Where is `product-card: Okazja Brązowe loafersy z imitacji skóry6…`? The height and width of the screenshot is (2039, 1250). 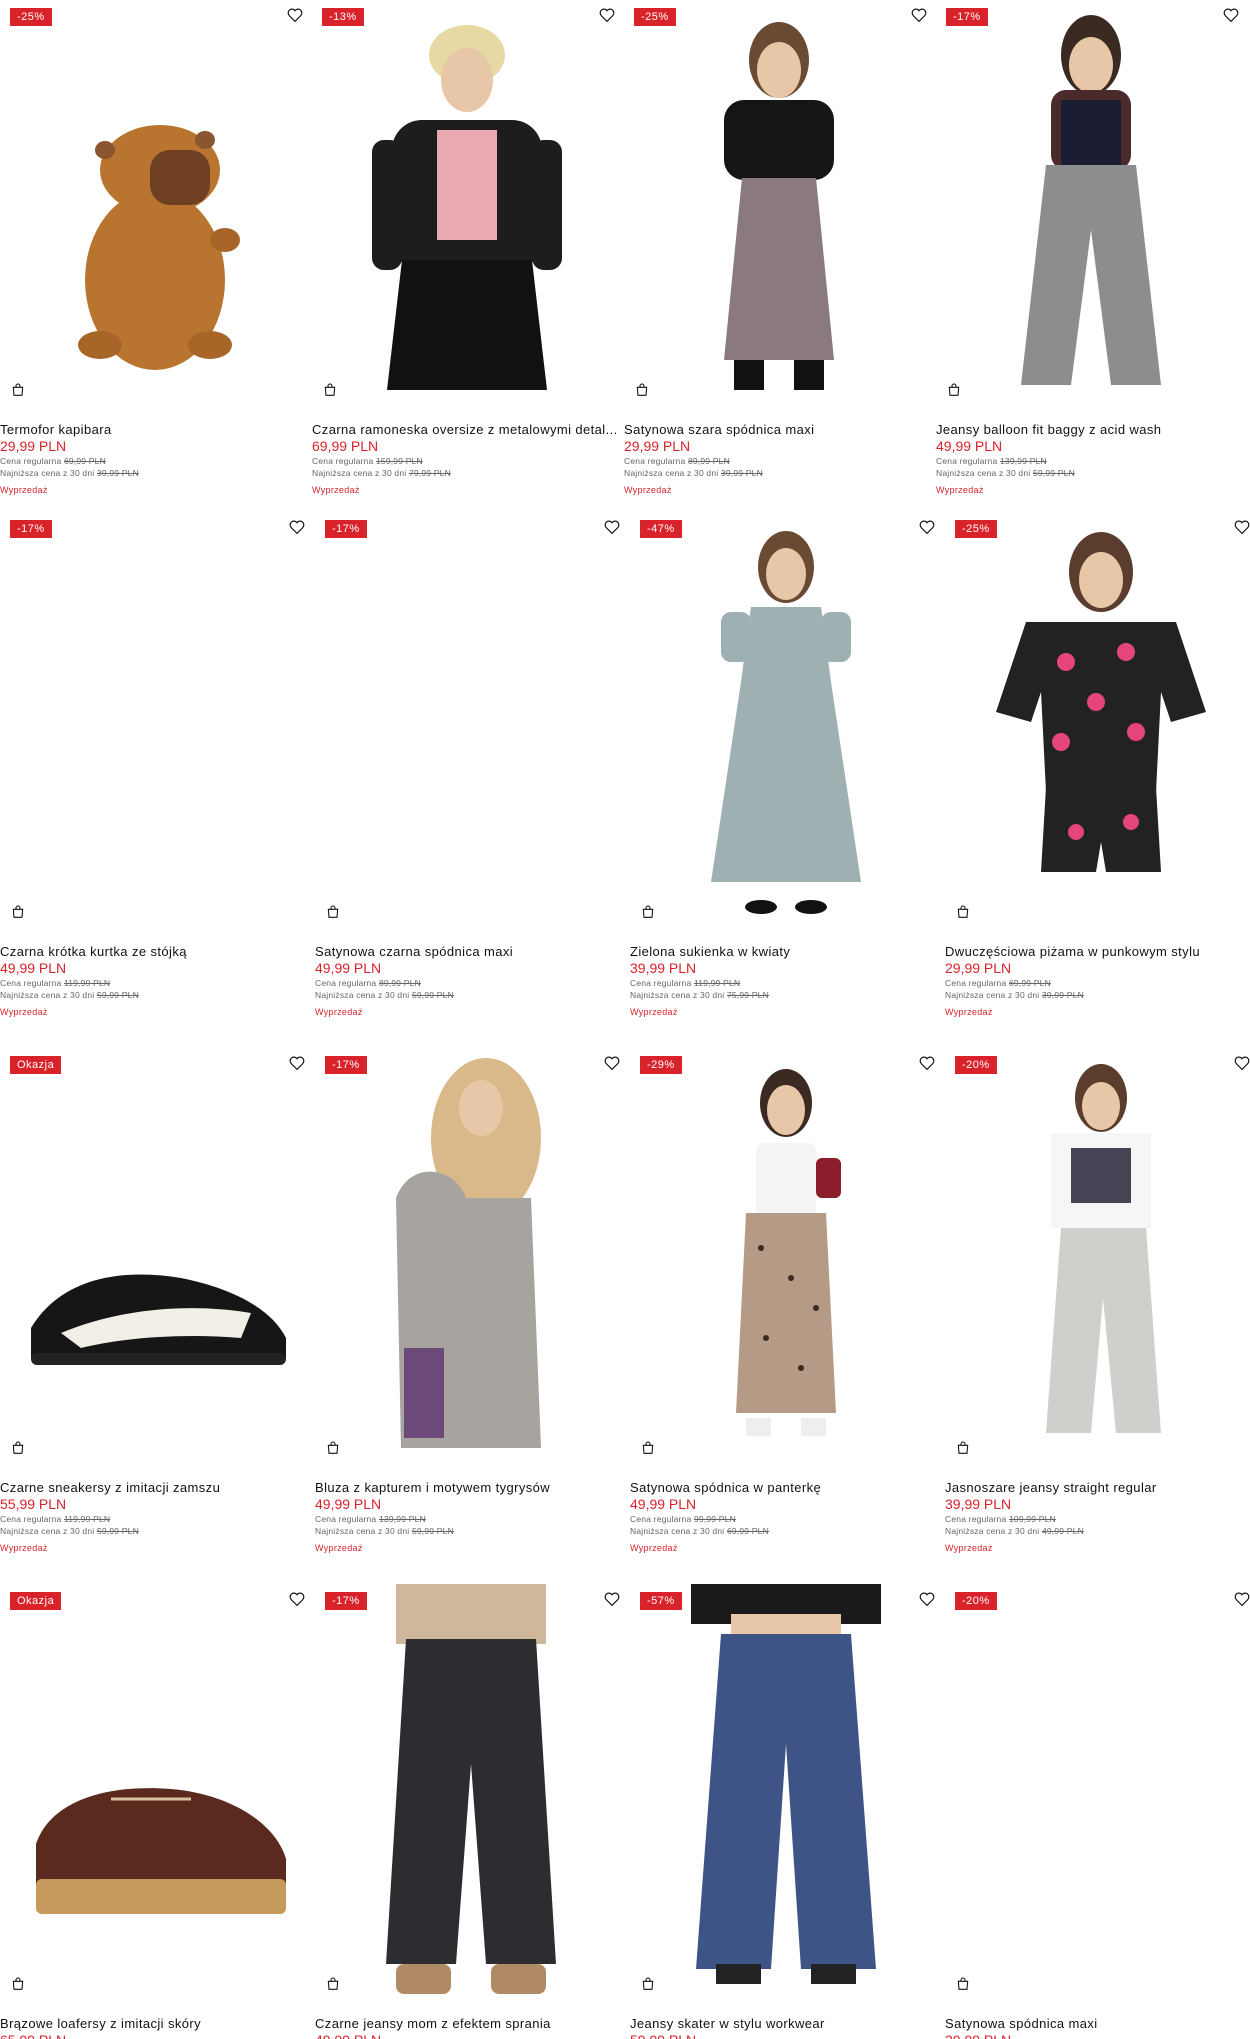
product-card: Okazja Brązowe loafersy z imitacji skóry6… is located at coordinates (156, 1811).